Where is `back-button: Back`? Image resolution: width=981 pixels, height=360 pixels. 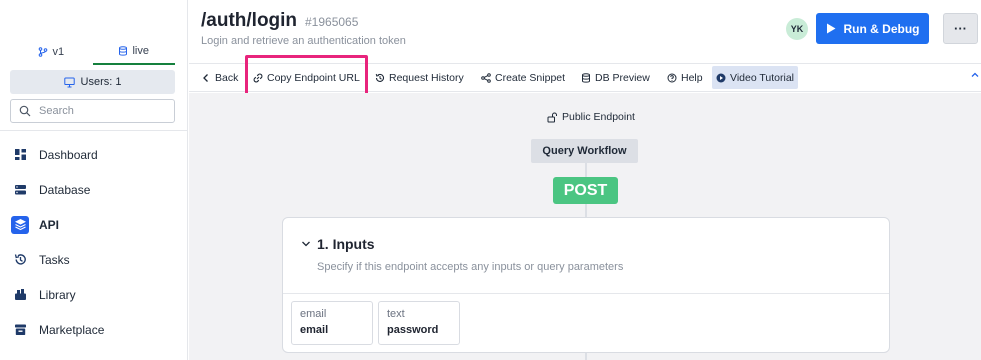 back-button: Back is located at coordinates (219, 77).